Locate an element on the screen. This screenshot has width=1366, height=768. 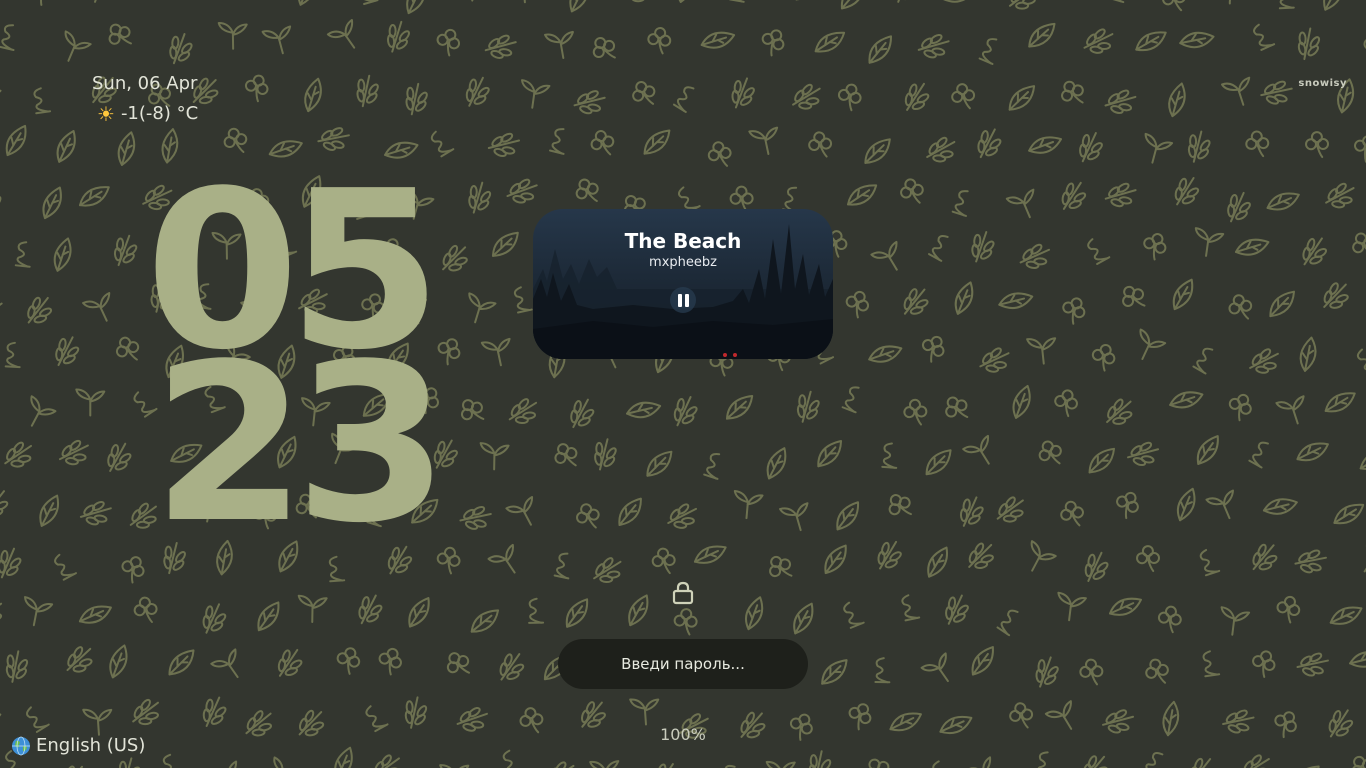
pause-button is located at coordinates (683, 300).